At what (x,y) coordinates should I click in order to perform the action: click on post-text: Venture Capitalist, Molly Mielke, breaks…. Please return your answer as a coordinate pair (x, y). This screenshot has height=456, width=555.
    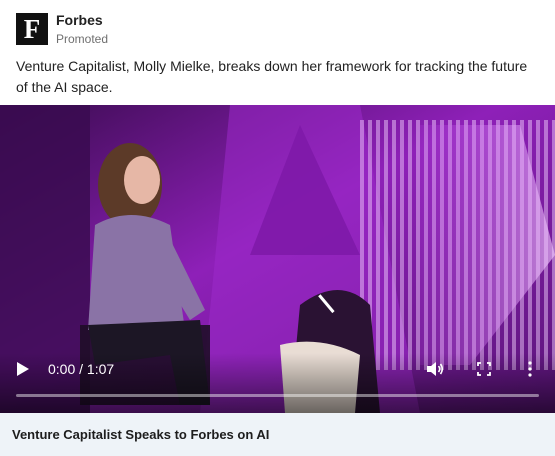
    Looking at the image, I should click on (272, 76).